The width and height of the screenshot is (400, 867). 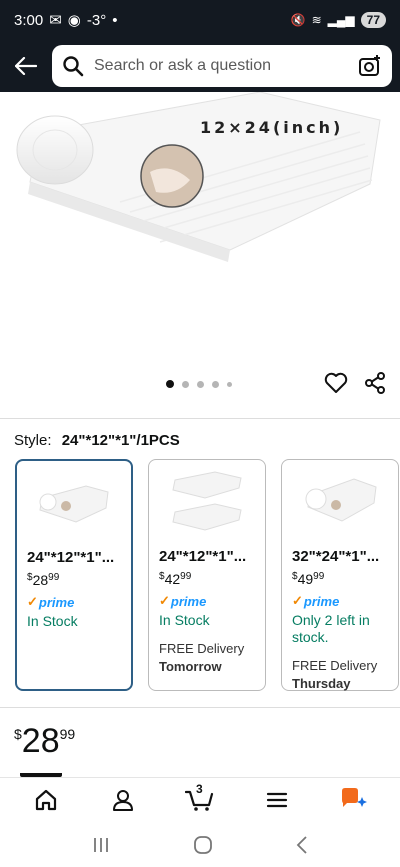 What do you see at coordinates (33, 440) in the screenshot?
I see `style-label: Style:` at bounding box center [33, 440].